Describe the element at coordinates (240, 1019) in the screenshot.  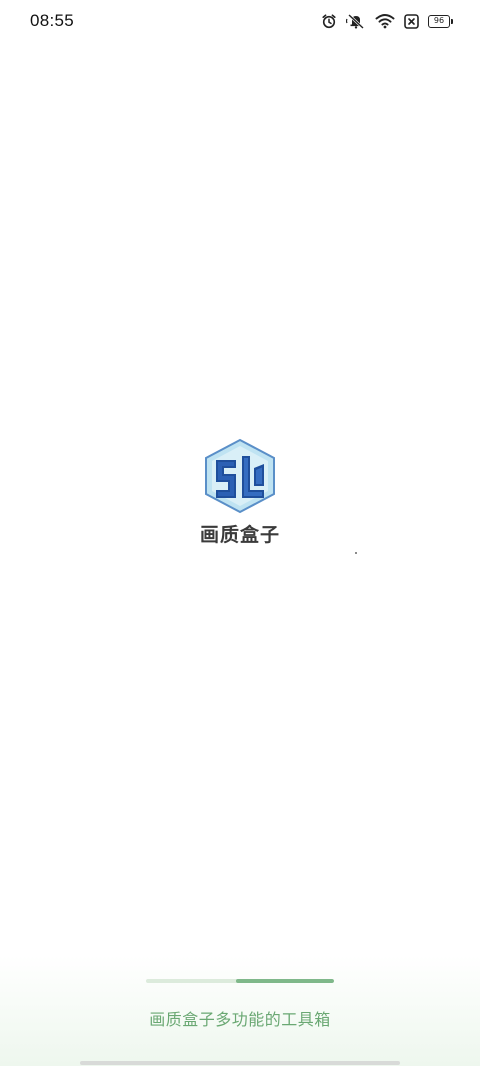
I see `app-tagline: 画质盒子多功能的工具箱` at that location.